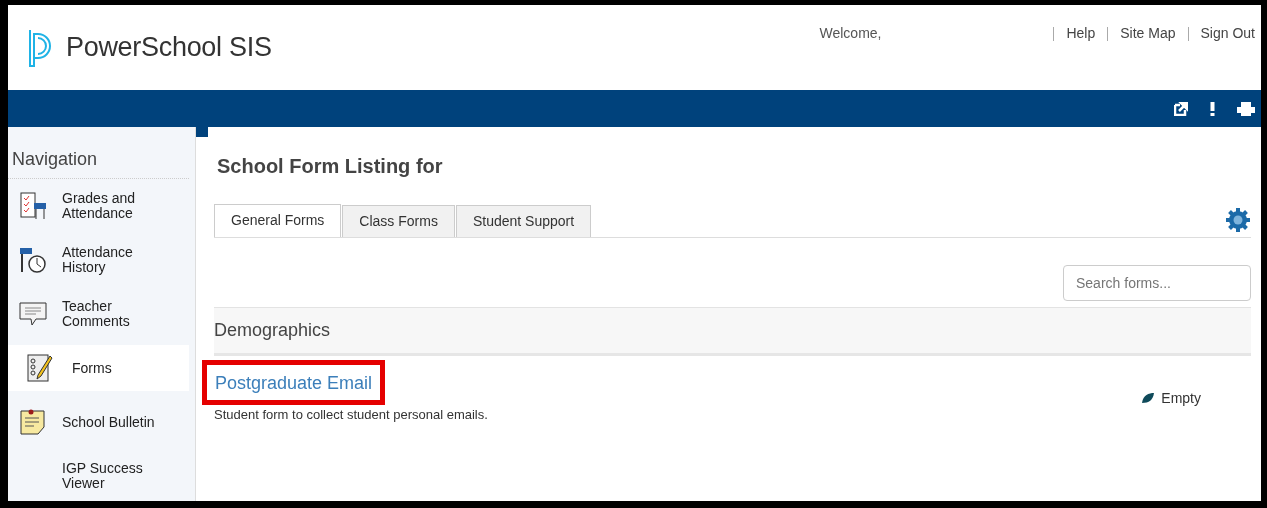  I want to click on bulletin-note-icon, so click(33, 422).